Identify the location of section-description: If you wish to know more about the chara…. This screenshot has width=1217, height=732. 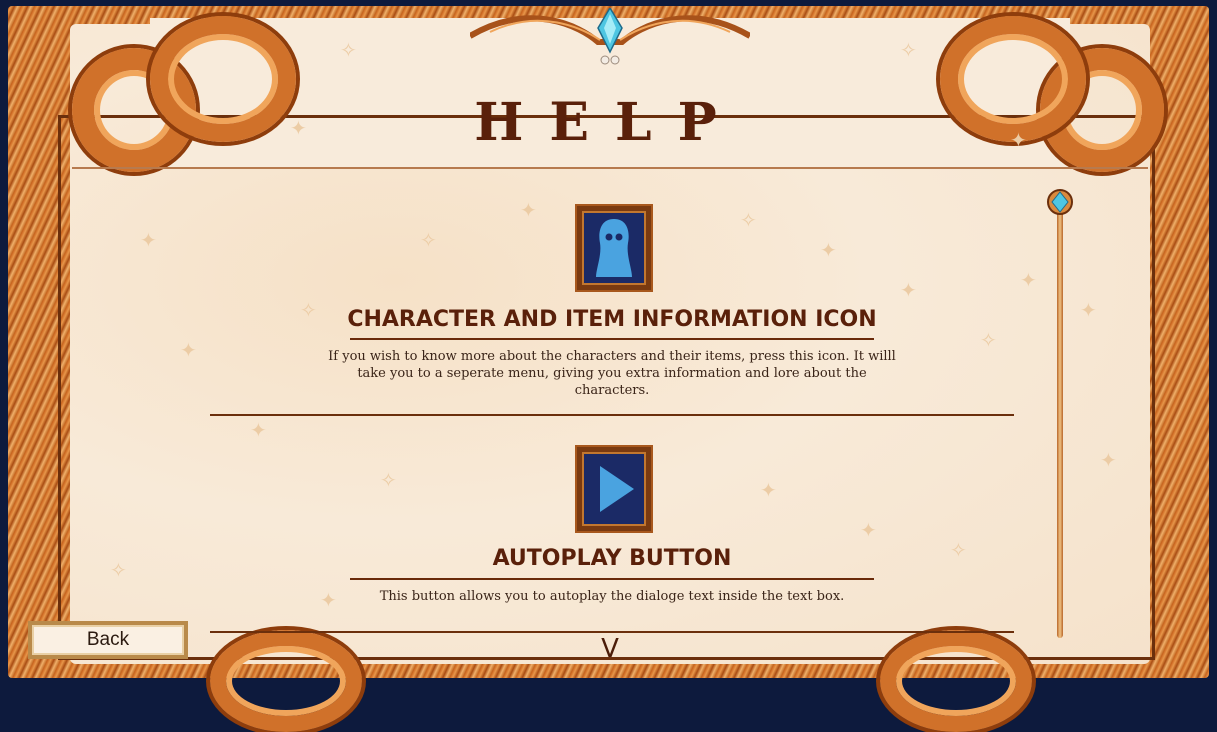
(612, 373).